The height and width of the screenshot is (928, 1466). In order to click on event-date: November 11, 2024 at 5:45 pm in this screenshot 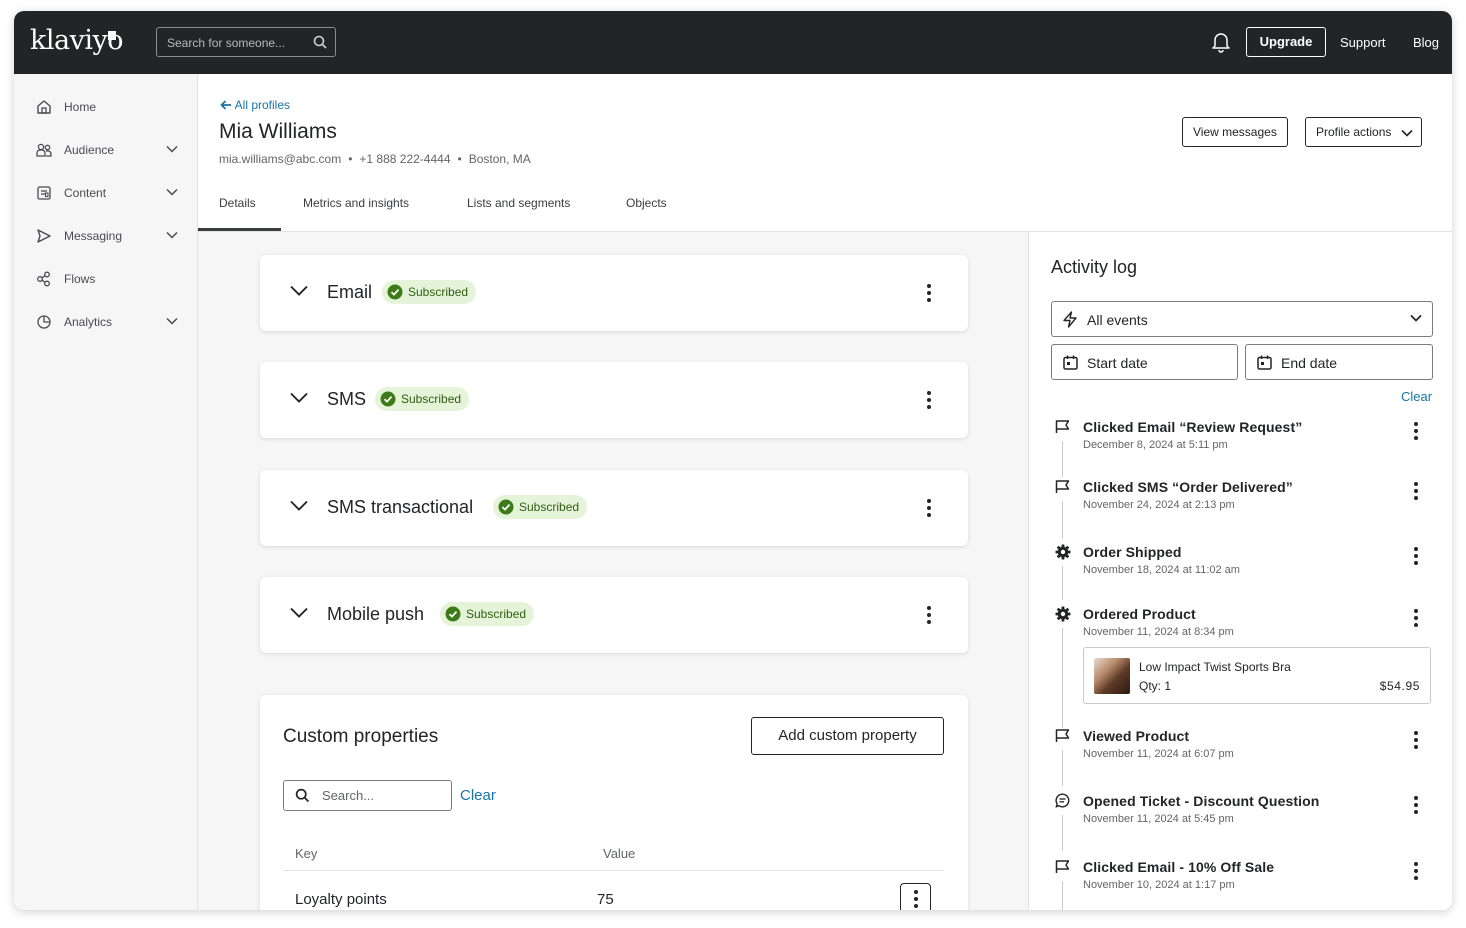, I will do `click(1158, 819)`.